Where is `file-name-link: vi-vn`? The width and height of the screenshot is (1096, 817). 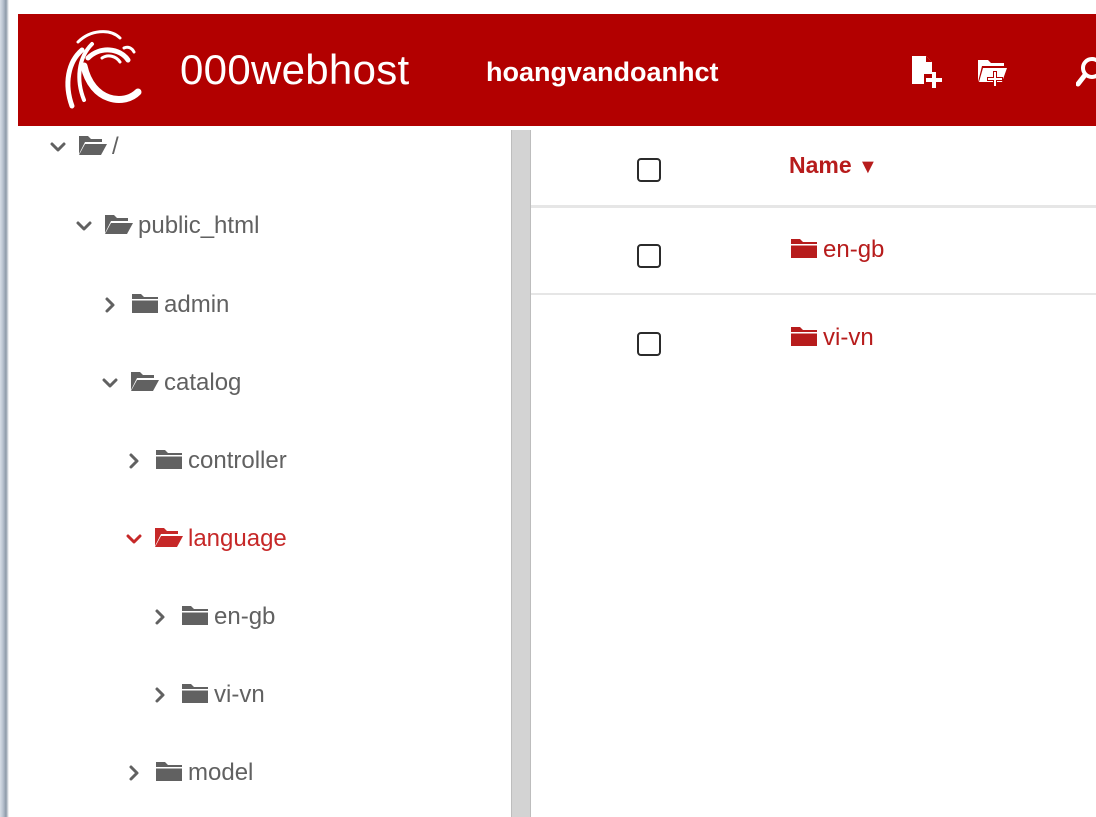
file-name-link: vi-vn is located at coordinates (831, 338).